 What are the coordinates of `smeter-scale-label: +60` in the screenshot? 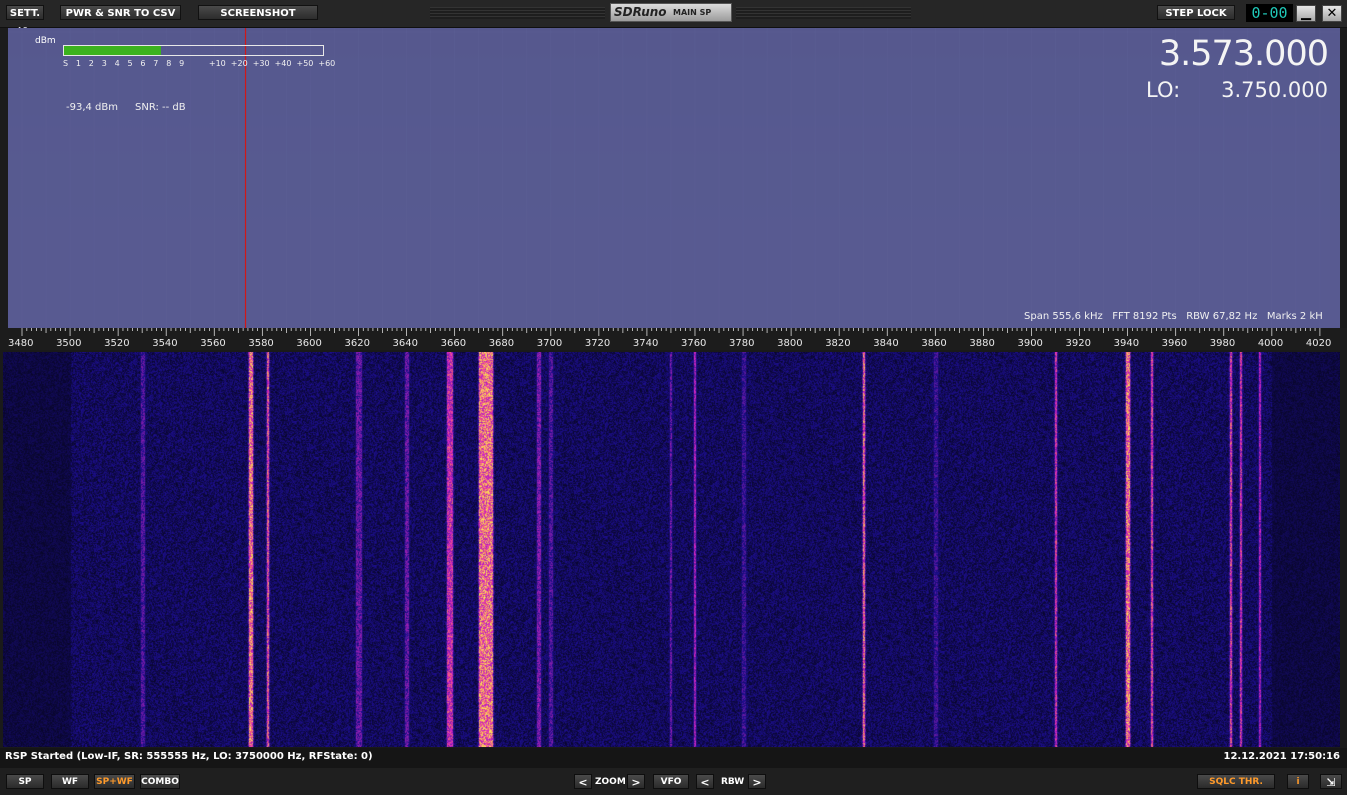 It's located at (327, 63).